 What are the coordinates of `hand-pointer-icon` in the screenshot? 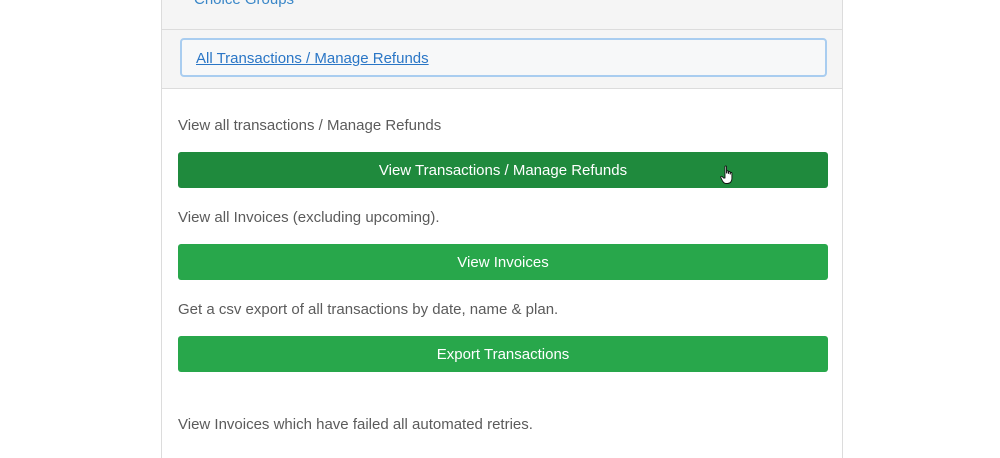 It's located at (726, 174).